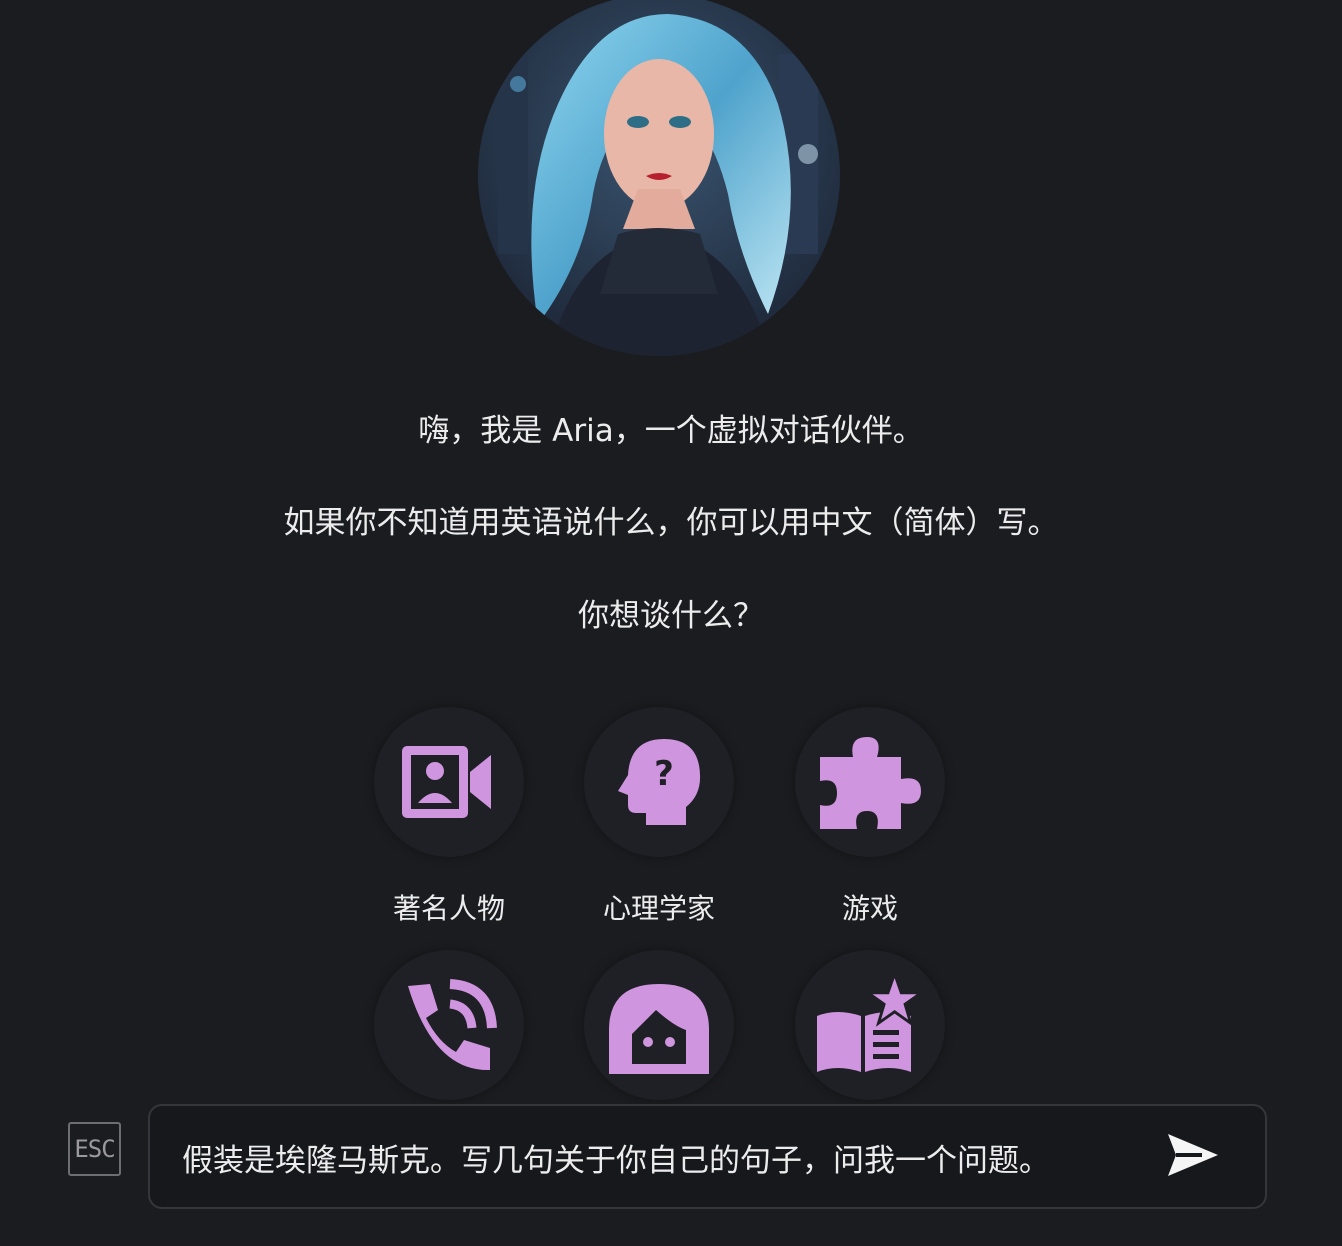 The height and width of the screenshot is (1246, 1342). I want to click on topic-icon-circle: ?, so click(659, 782).